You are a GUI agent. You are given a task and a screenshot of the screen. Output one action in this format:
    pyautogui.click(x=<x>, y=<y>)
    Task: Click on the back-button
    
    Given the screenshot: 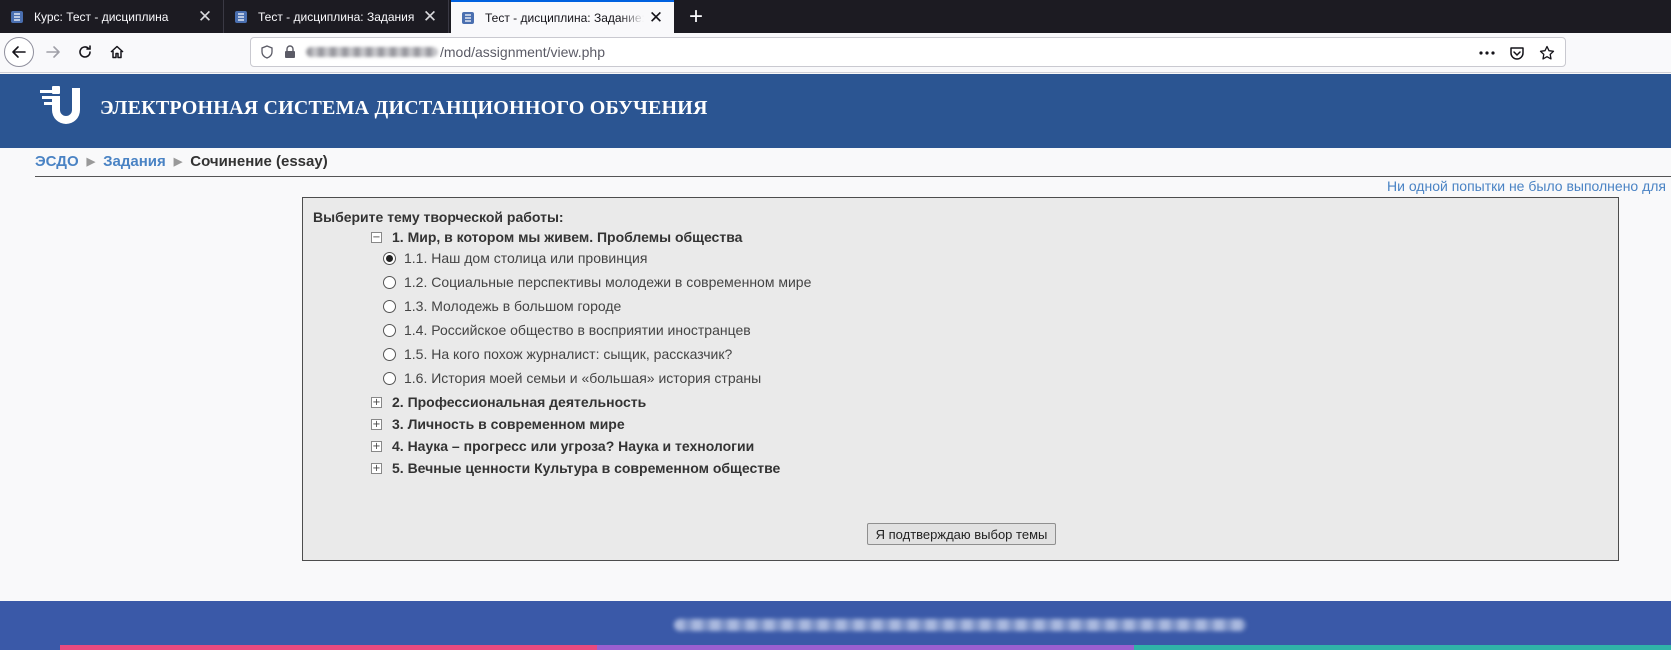 What is the action you would take?
    pyautogui.click(x=19, y=52)
    